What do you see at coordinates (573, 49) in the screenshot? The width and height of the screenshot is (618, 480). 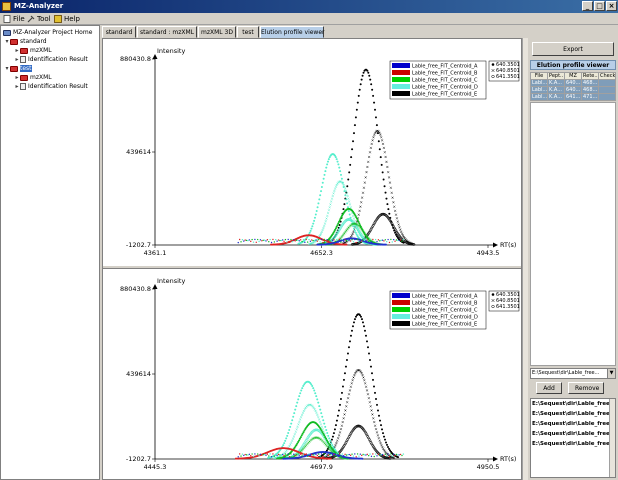 I see `export-button: Export` at bounding box center [573, 49].